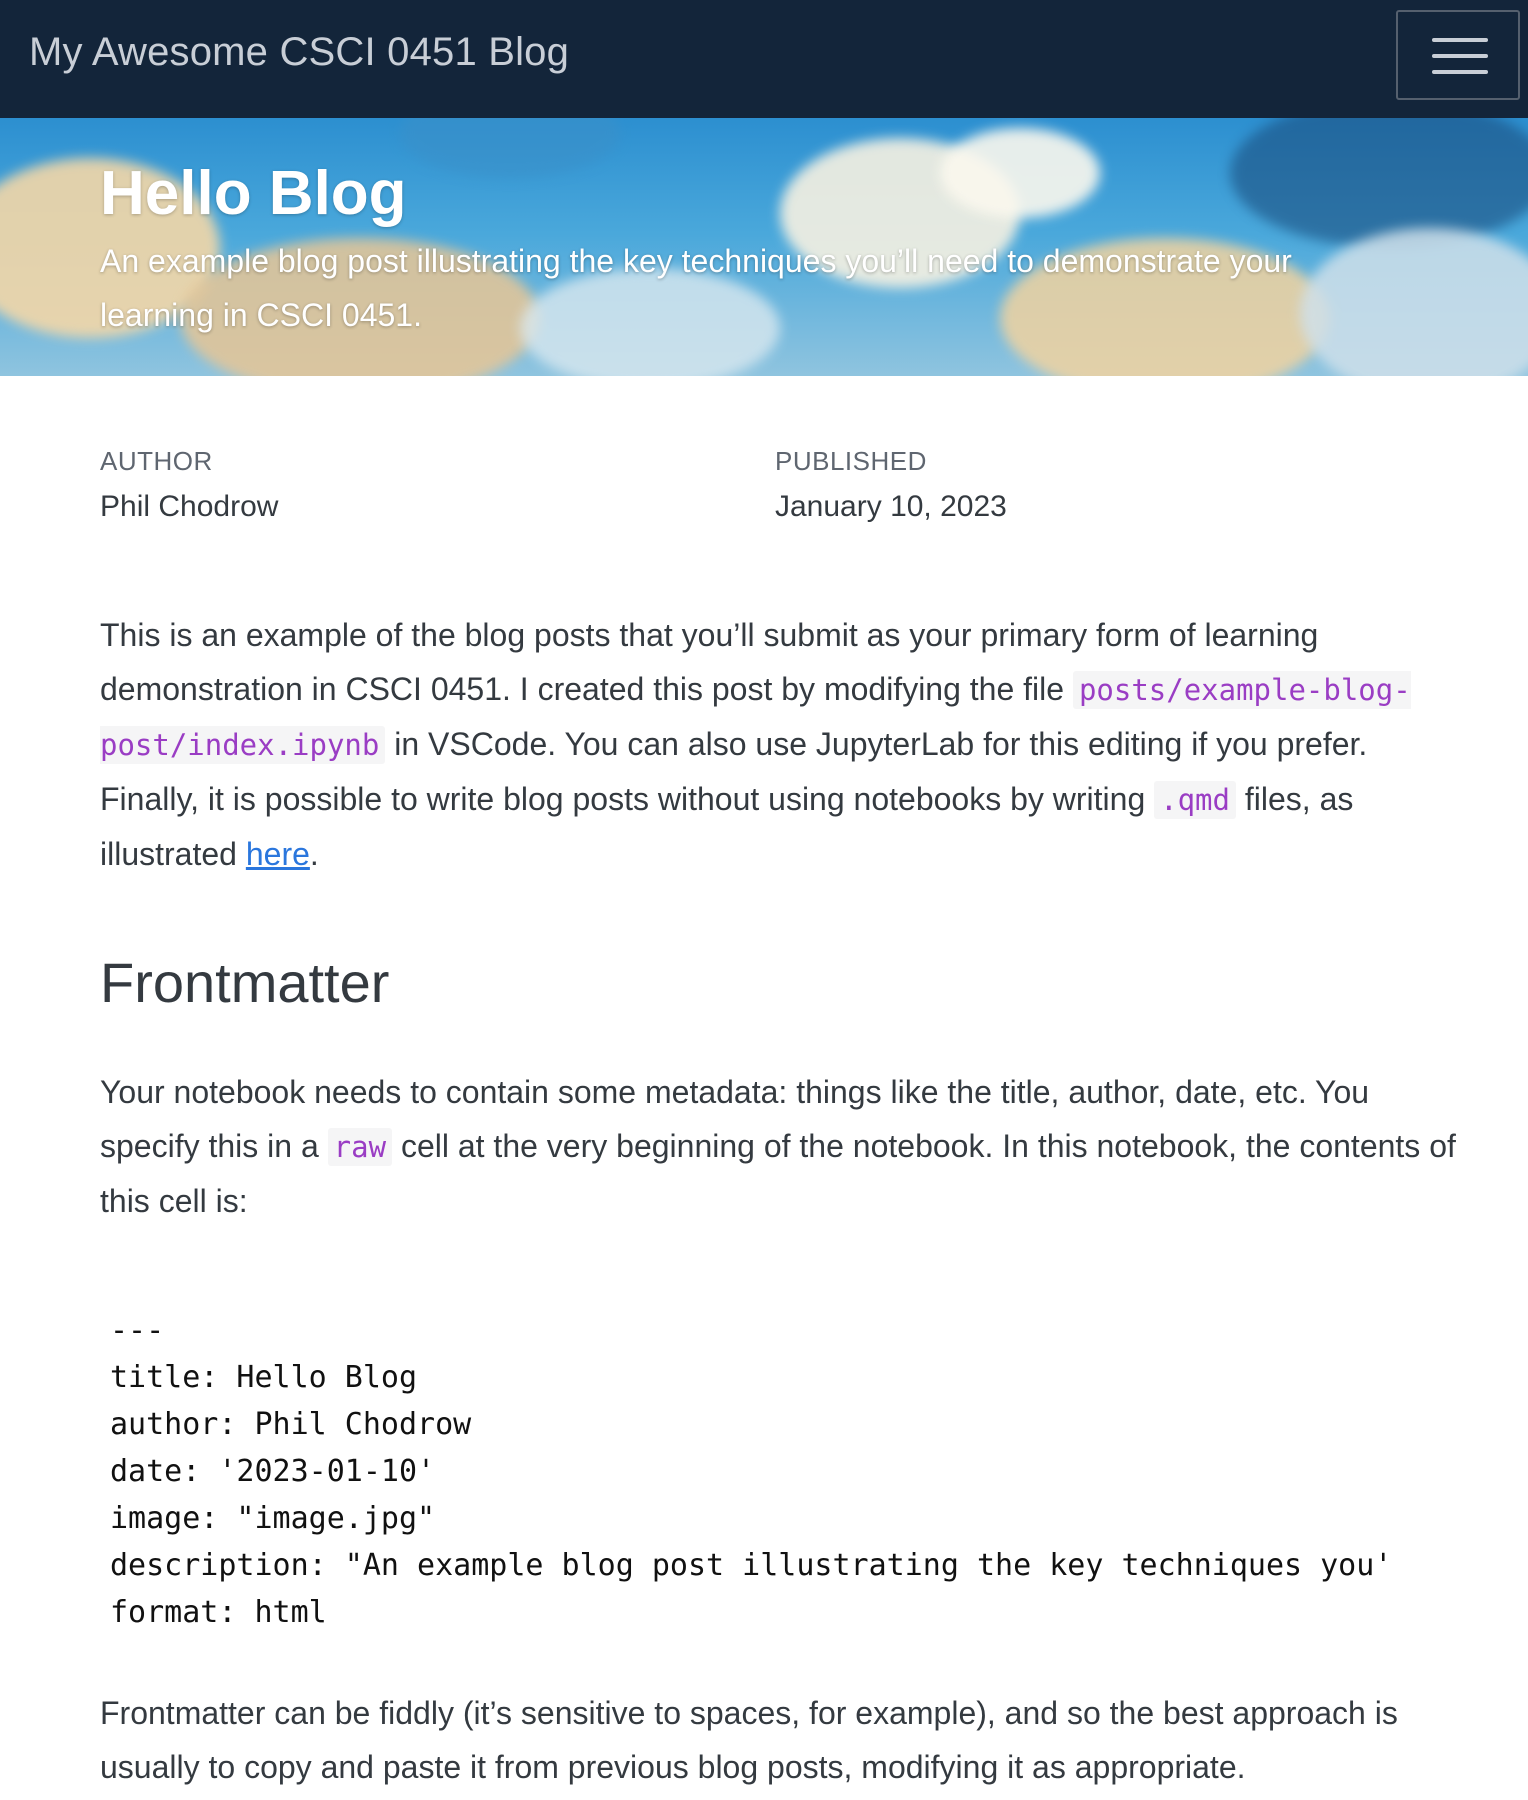  Describe the element at coordinates (189, 506) in the screenshot. I see `author-name: Phil Chodrow` at that location.